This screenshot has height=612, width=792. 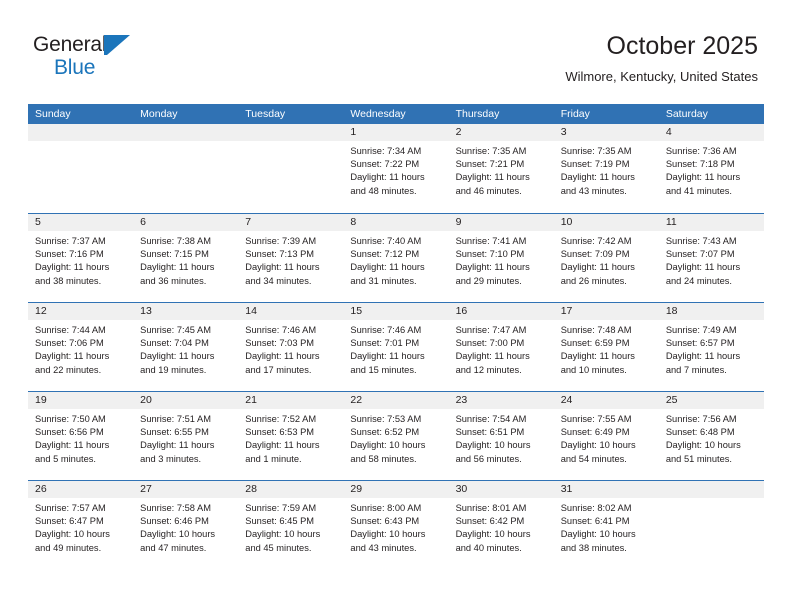 What do you see at coordinates (711, 222) in the screenshot?
I see `day-number-band: 11` at bounding box center [711, 222].